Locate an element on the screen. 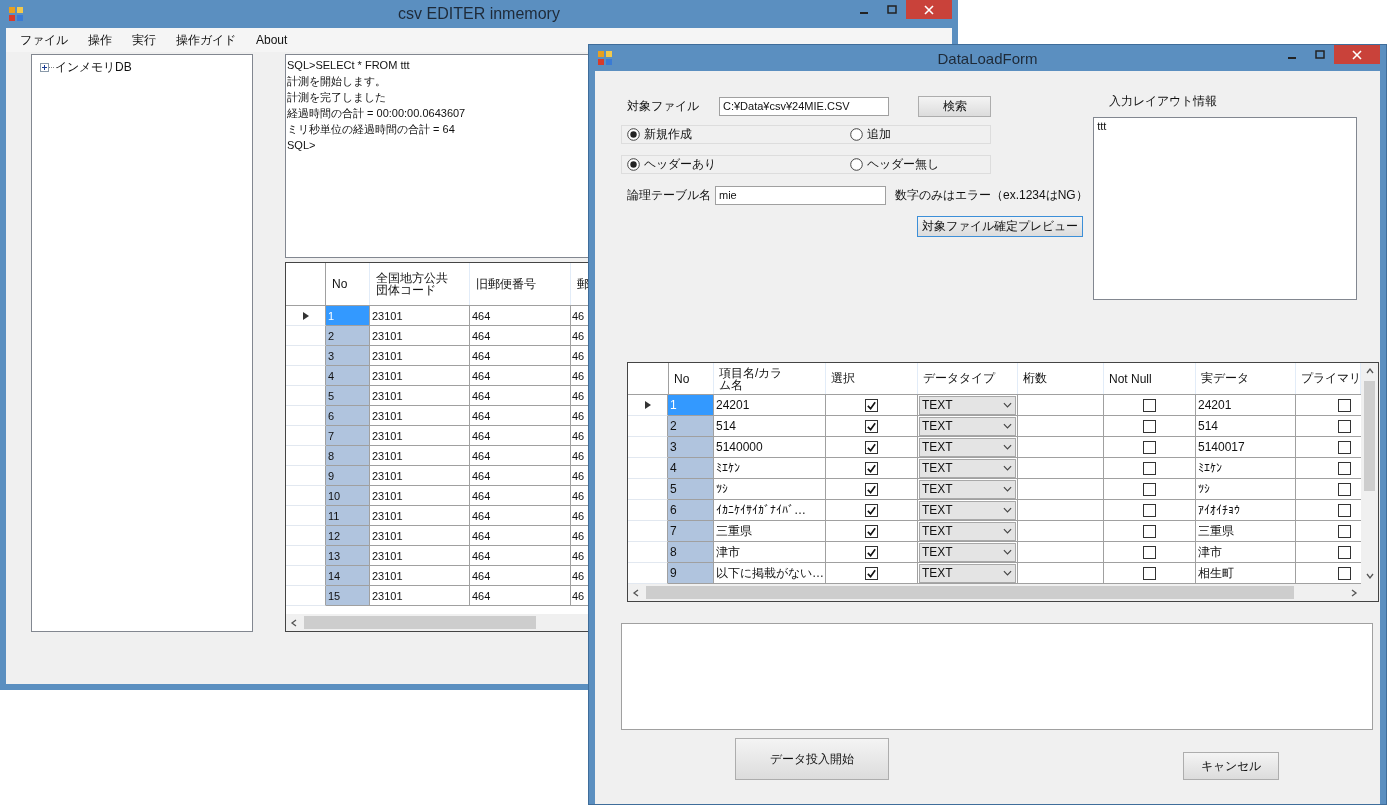 The height and width of the screenshot is (805, 1387). message-area is located at coordinates (997, 676).